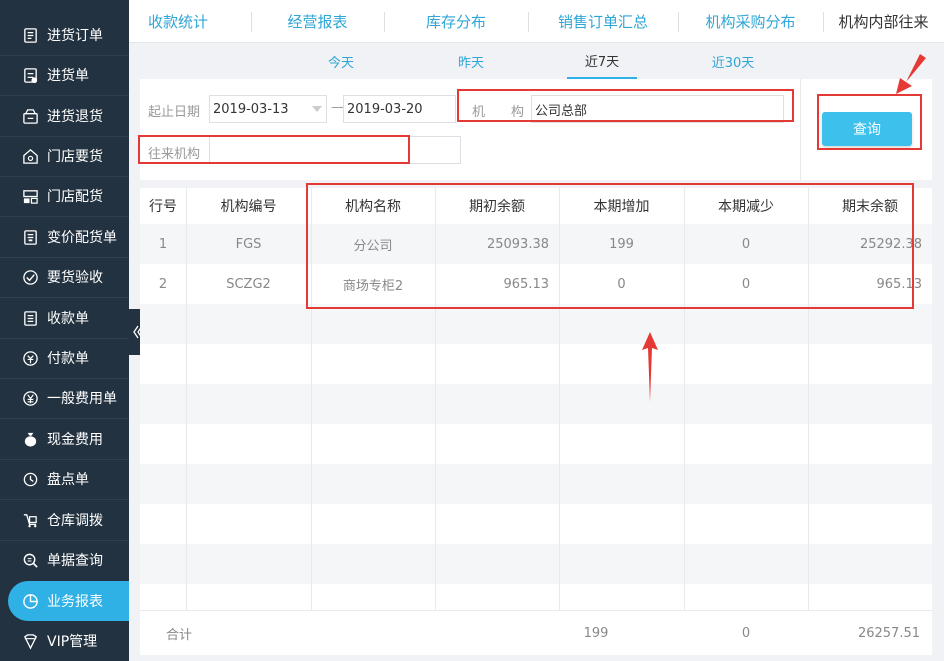 The height and width of the screenshot is (661, 944). What do you see at coordinates (75, 197) in the screenshot?
I see `sidebar-item-label: 门店配货` at bounding box center [75, 197].